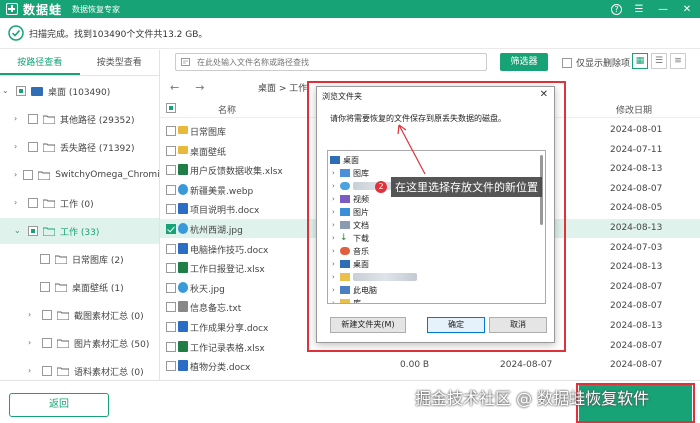 This screenshot has height=423, width=700. What do you see at coordinates (120, 62) in the screenshot?
I see `tab-by-type: 按类型查看` at bounding box center [120, 62].